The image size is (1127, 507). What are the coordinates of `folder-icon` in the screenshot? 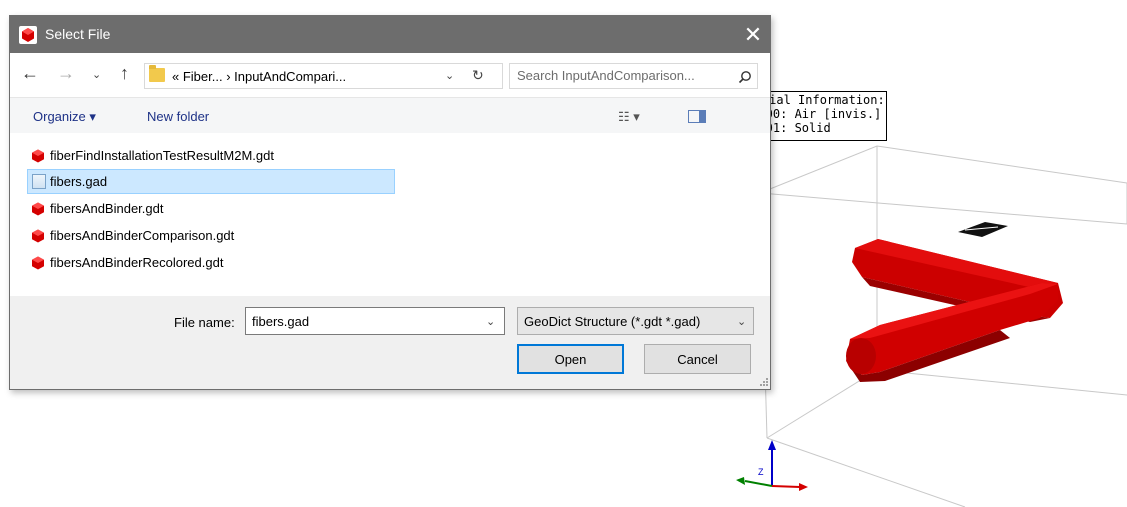 It's located at (157, 73).